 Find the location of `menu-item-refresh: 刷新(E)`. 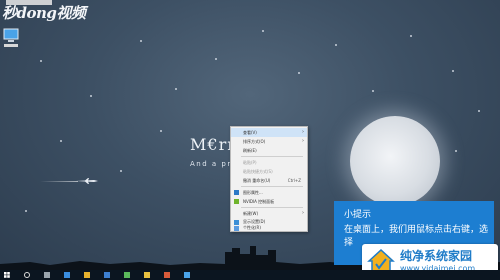

menu-item-refresh: 刷新(E) is located at coordinates (269, 150).